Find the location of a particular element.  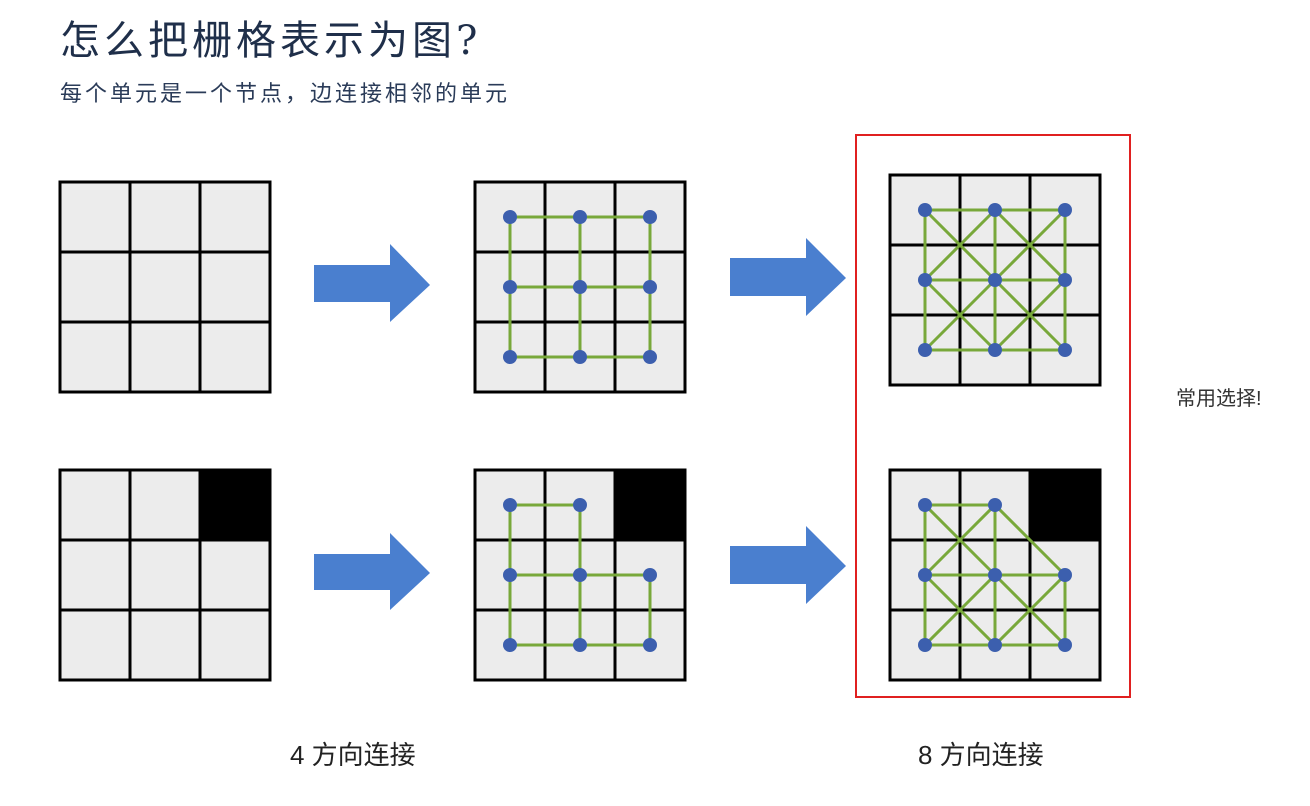

grid-eight-connected-bottom is located at coordinates (995, 575).